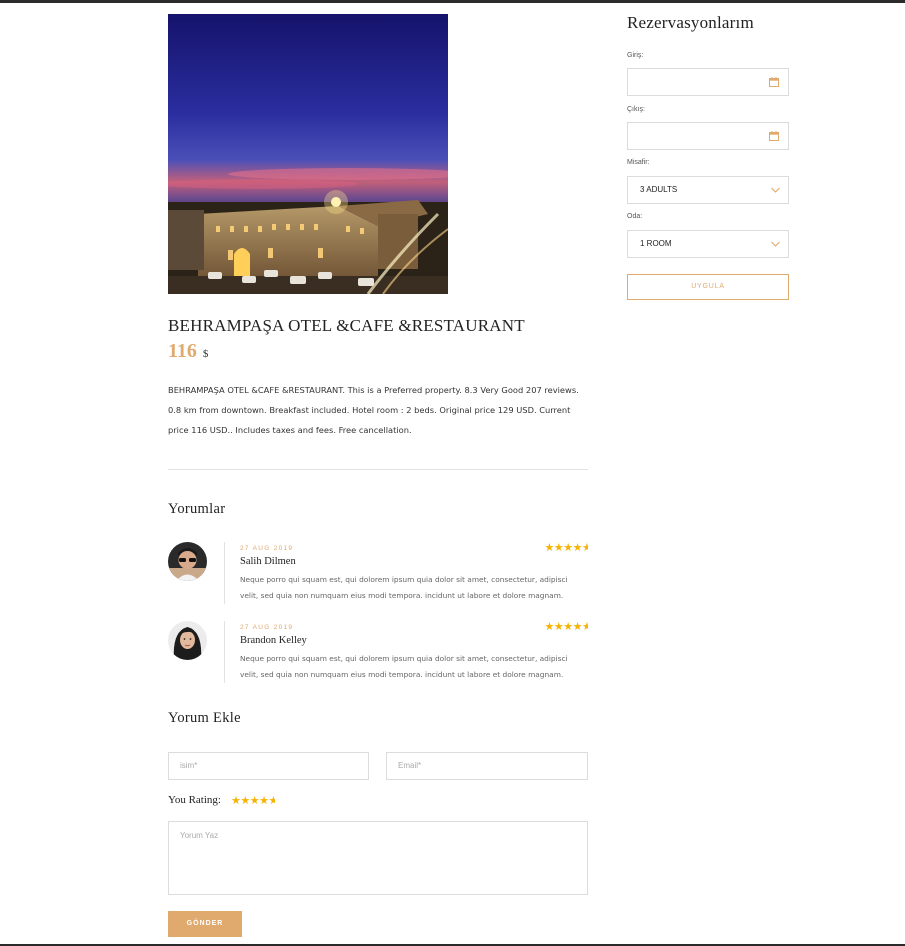 The width and height of the screenshot is (905, 946). I want to click on top-border, so click(452, 1).